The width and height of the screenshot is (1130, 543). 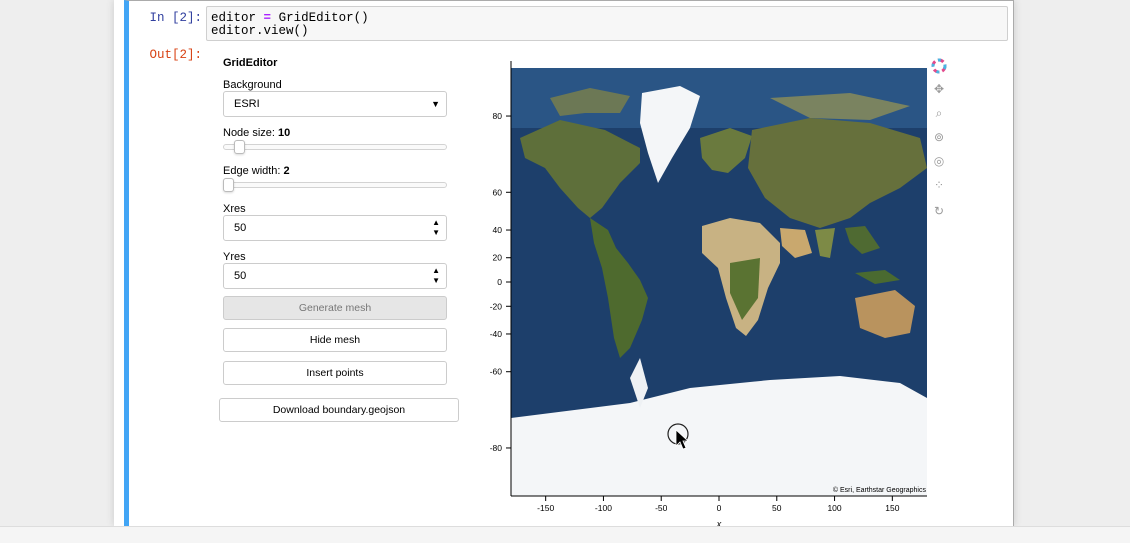 What do you see at coordinates (498, 192) in the screenshot?
I see `y-tick-label: 60` at bounding box center [498, 192].